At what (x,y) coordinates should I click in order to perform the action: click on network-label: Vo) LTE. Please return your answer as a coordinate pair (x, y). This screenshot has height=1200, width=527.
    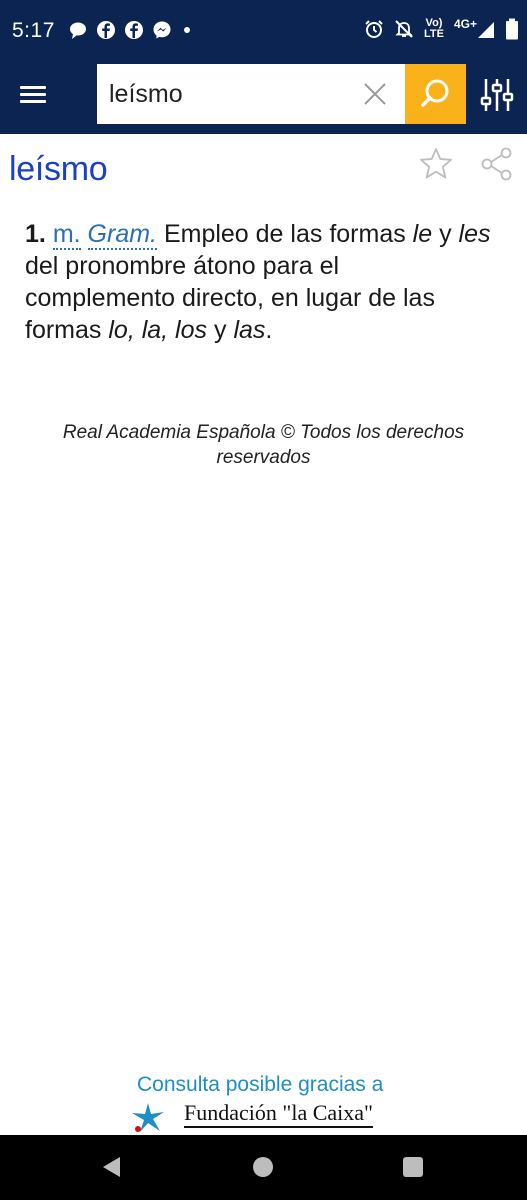
    Looking at the image, I should click on (434, 28).